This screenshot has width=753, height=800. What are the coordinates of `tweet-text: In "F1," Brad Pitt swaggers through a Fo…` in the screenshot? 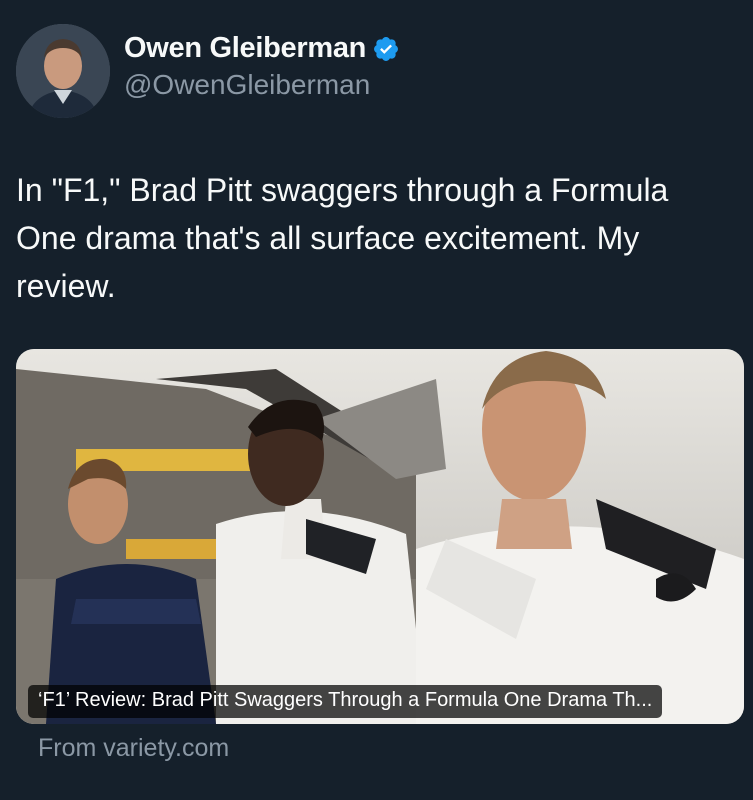 It's located at (342, 238).